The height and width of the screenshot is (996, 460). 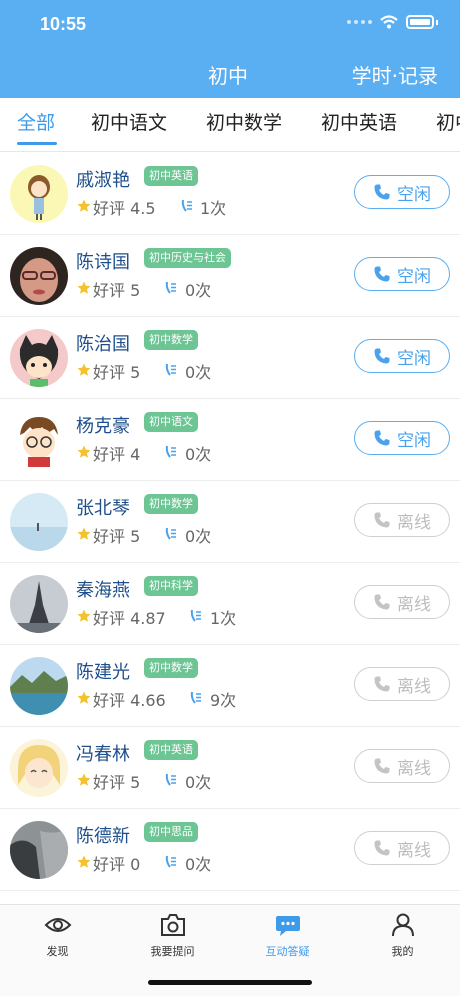 What do you see at coordinates (37, 143) in the screenshot?
I see `active-tab-indicator` at bounding box center [37, 143].